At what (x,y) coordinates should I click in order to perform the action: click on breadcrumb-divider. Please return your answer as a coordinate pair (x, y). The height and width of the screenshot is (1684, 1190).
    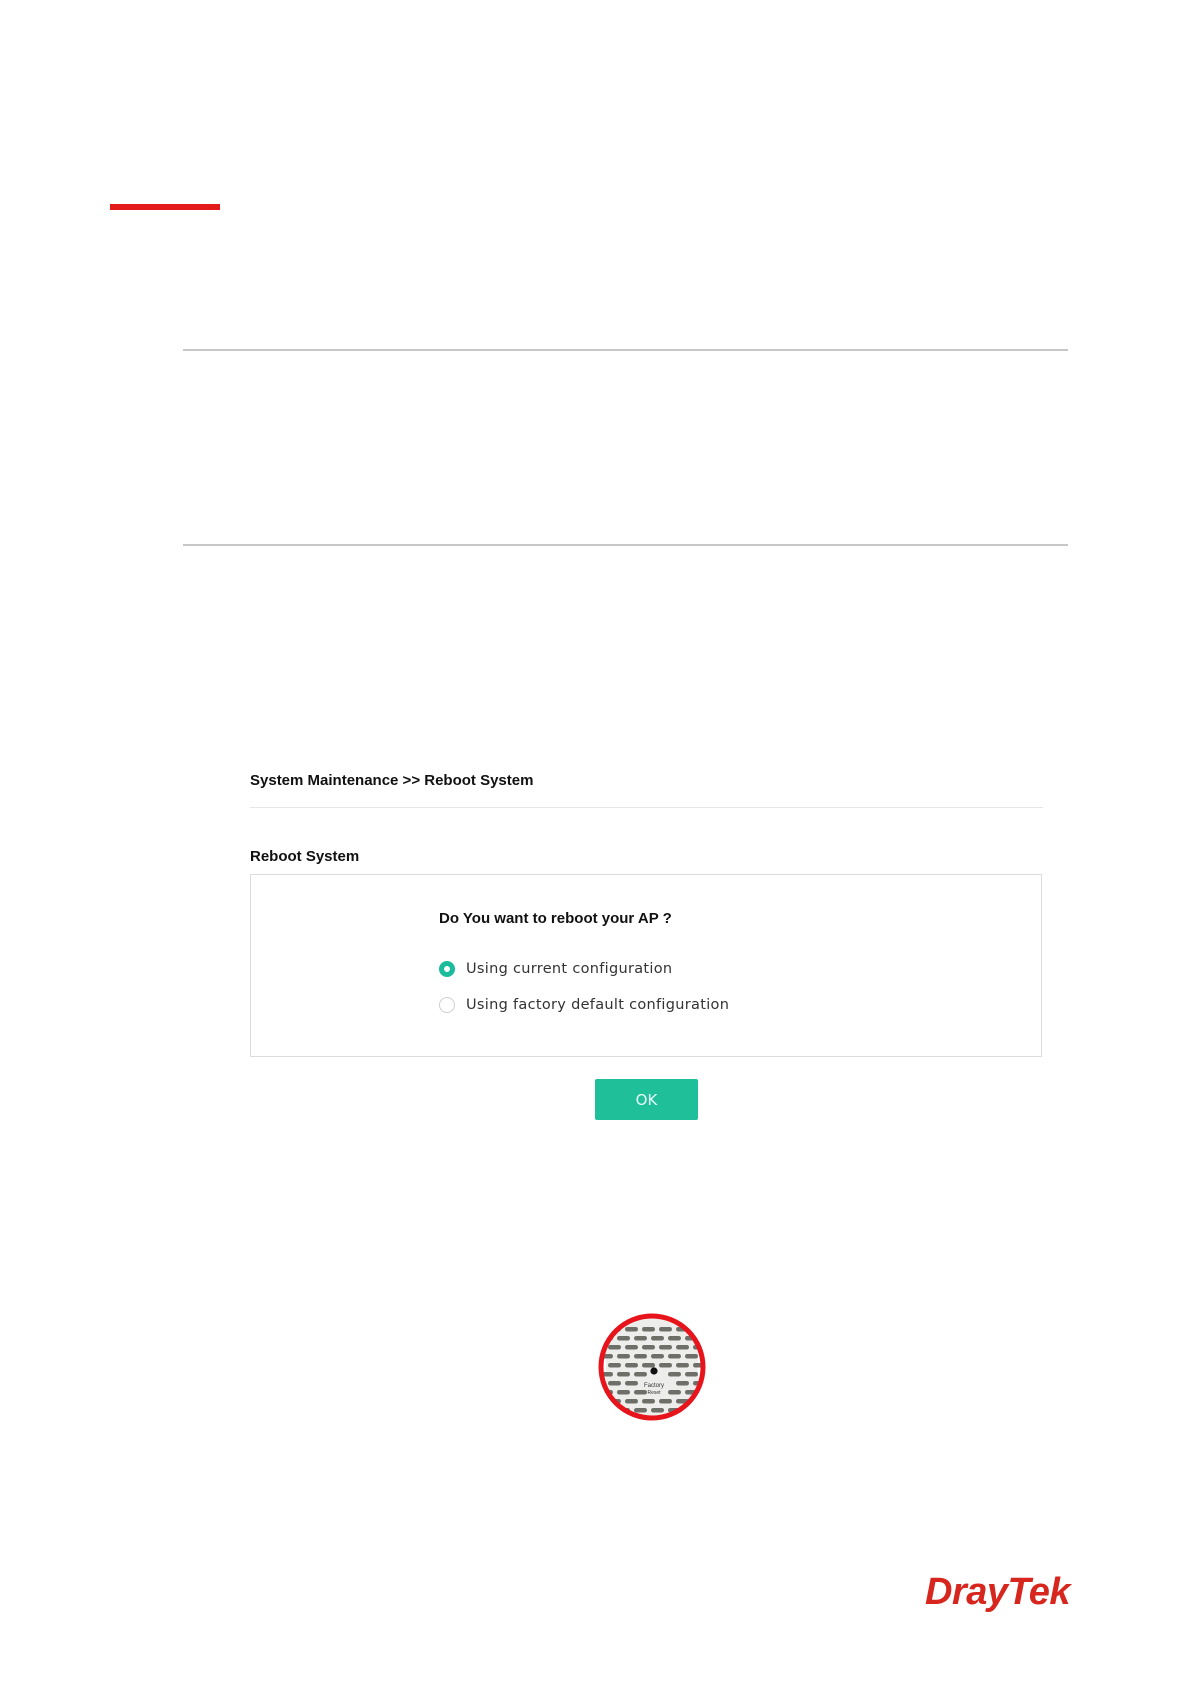
    Looking at the image, I should click on (646, 807).